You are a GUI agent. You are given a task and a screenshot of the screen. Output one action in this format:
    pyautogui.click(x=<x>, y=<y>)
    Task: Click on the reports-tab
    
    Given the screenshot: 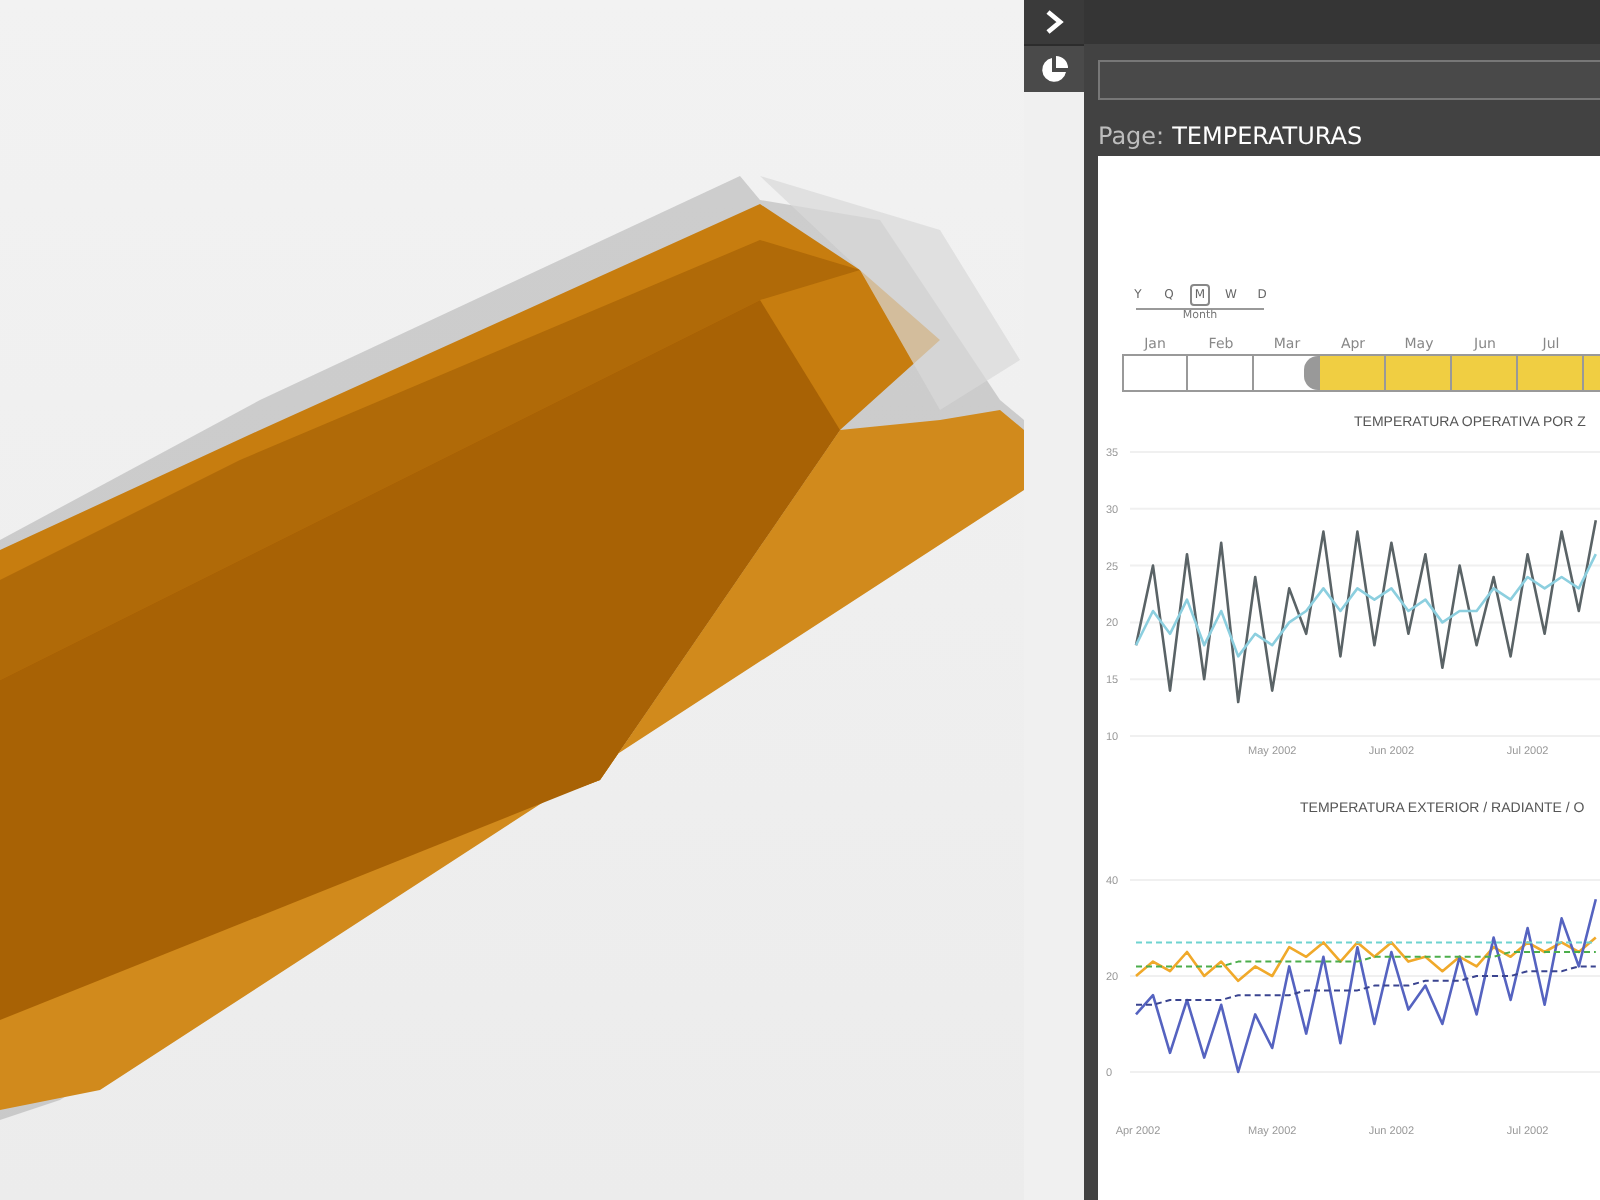 What is the action you would take?
    pyautogui.click(x=1054, y=69)
    